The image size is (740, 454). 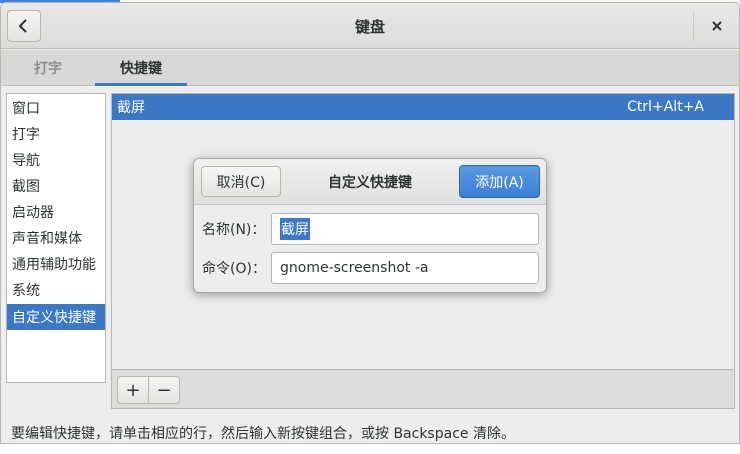 What do you see at coordinates (56, 134) in the screenshot?
I see `sidebar-item-typing: 打字` at bounding box center [56, 134].